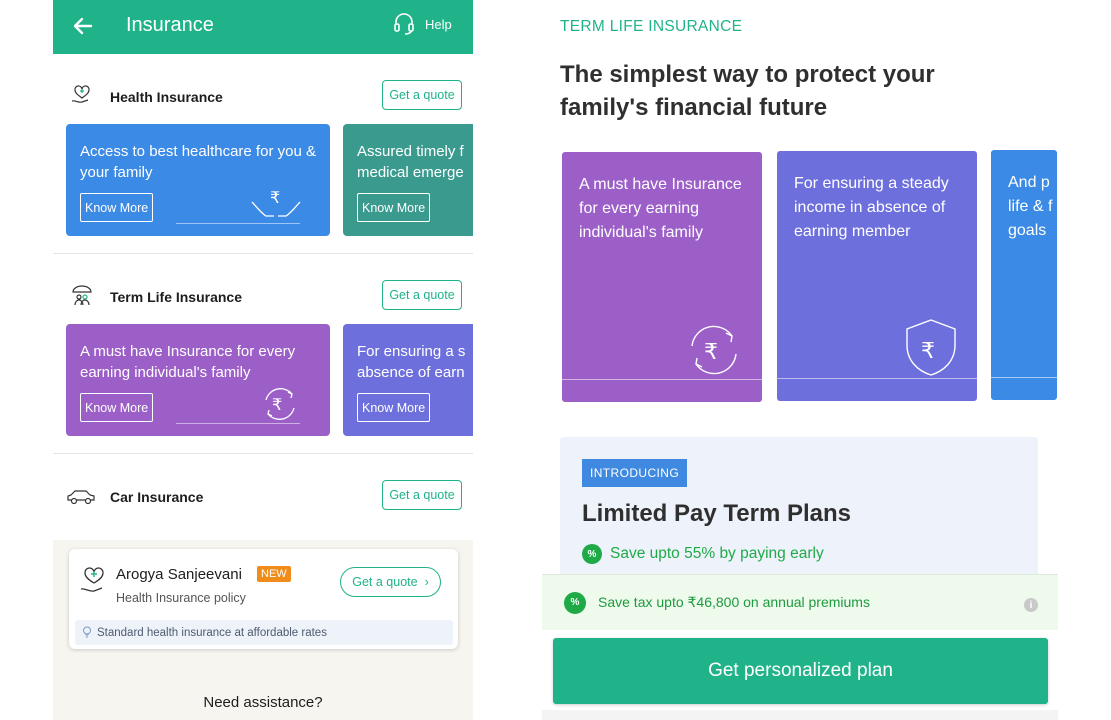  What do you see at coordinates (179, 574) in the screenshot?
I see `plan-name: Arogya Sanjeevani` at bounding box center [179, 574].